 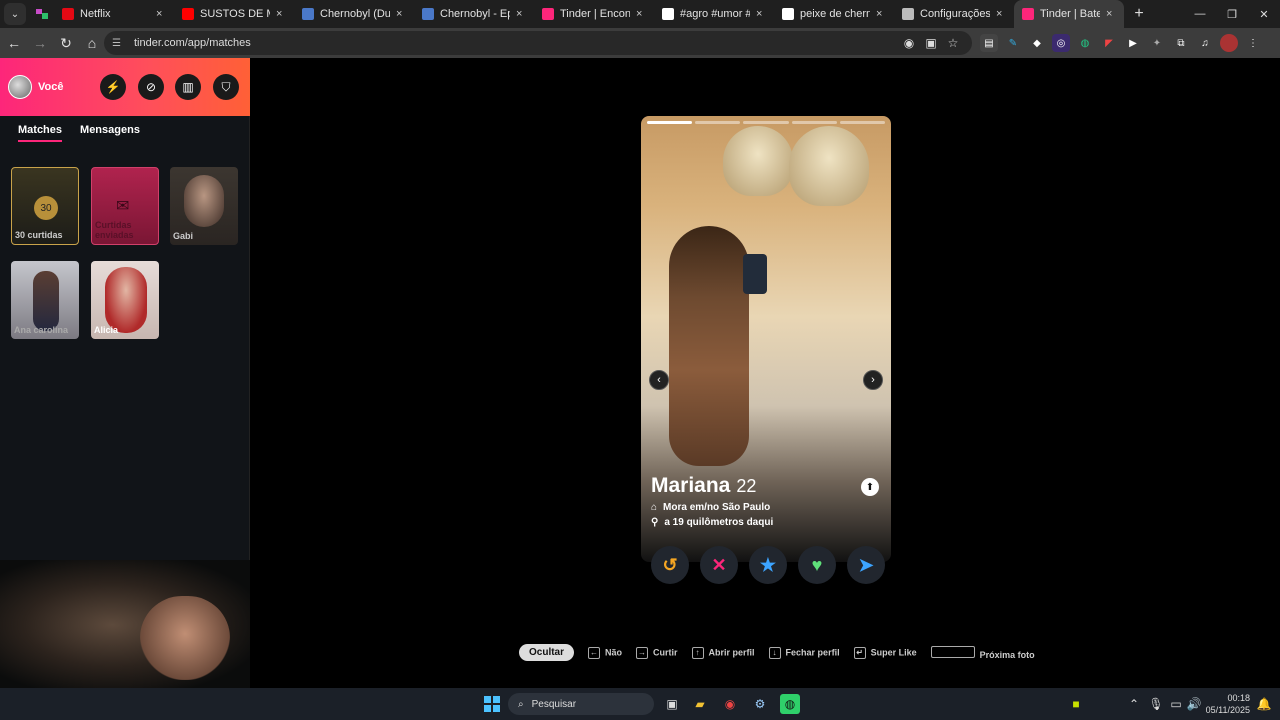 What do you see at coordinates (1076, 704) in the screenshot?
I see `tray-app-icon: ■` at bounding box center [1076, 704].